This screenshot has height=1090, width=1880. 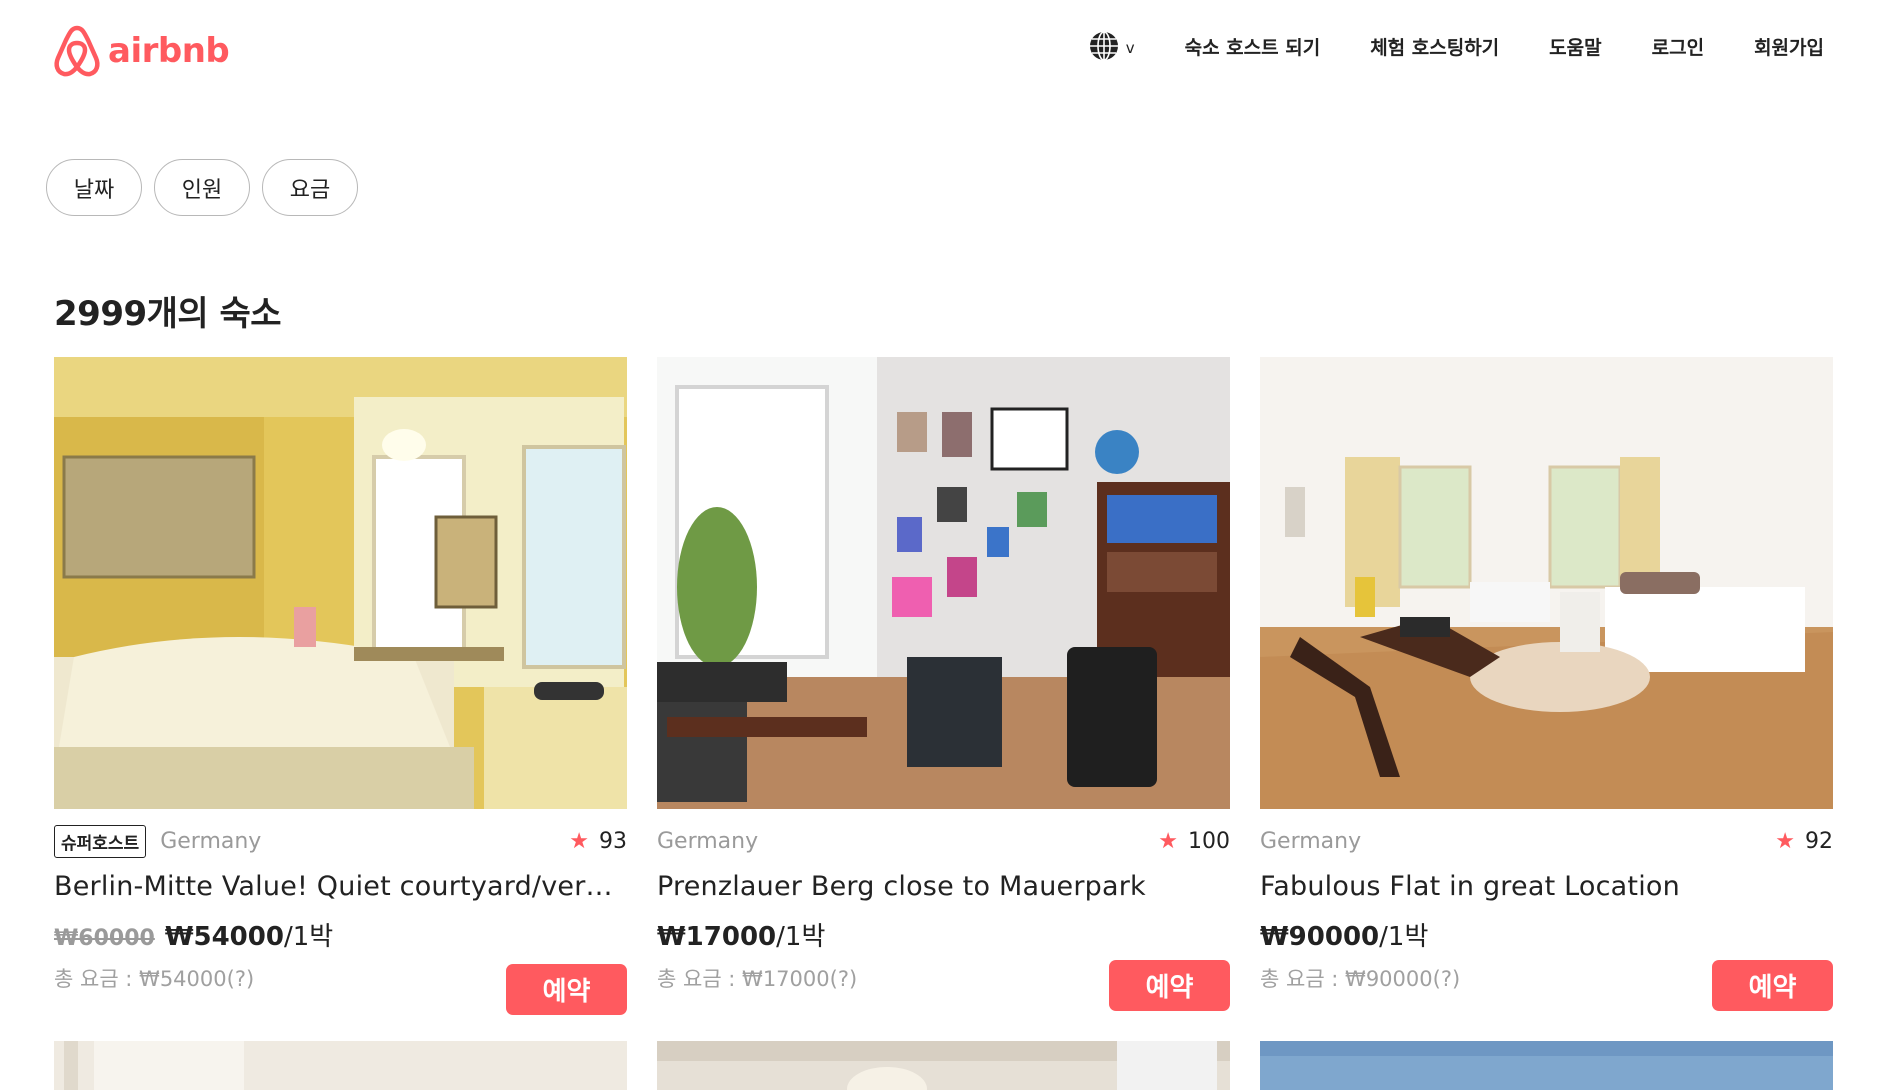 I want to click on listing-price-line: ₩60000 ₩54000 /1박, so click(x=340, y=934).